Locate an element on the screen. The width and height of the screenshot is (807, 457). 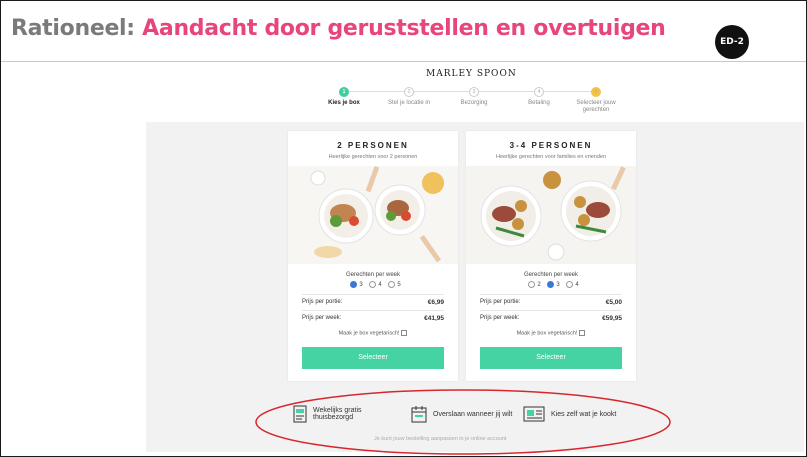
delivery-box-icon is located at coordinates (300, 414).